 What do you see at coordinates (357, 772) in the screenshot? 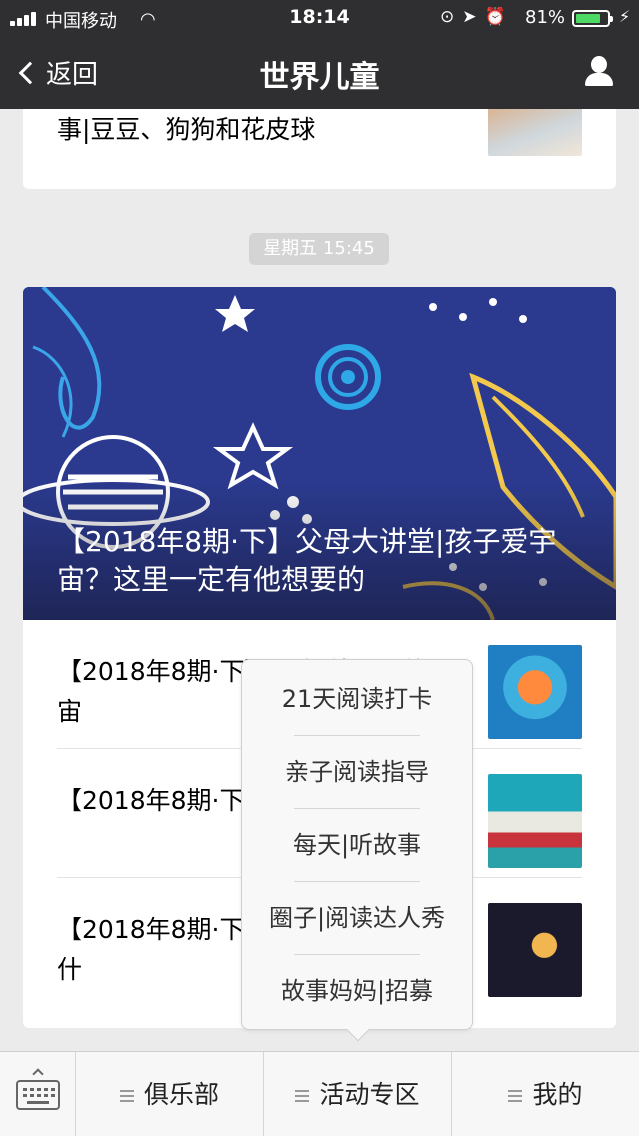
I see `submenu-item-parent-guide: 亲子阅读指导` at bounding box center [357, 772].